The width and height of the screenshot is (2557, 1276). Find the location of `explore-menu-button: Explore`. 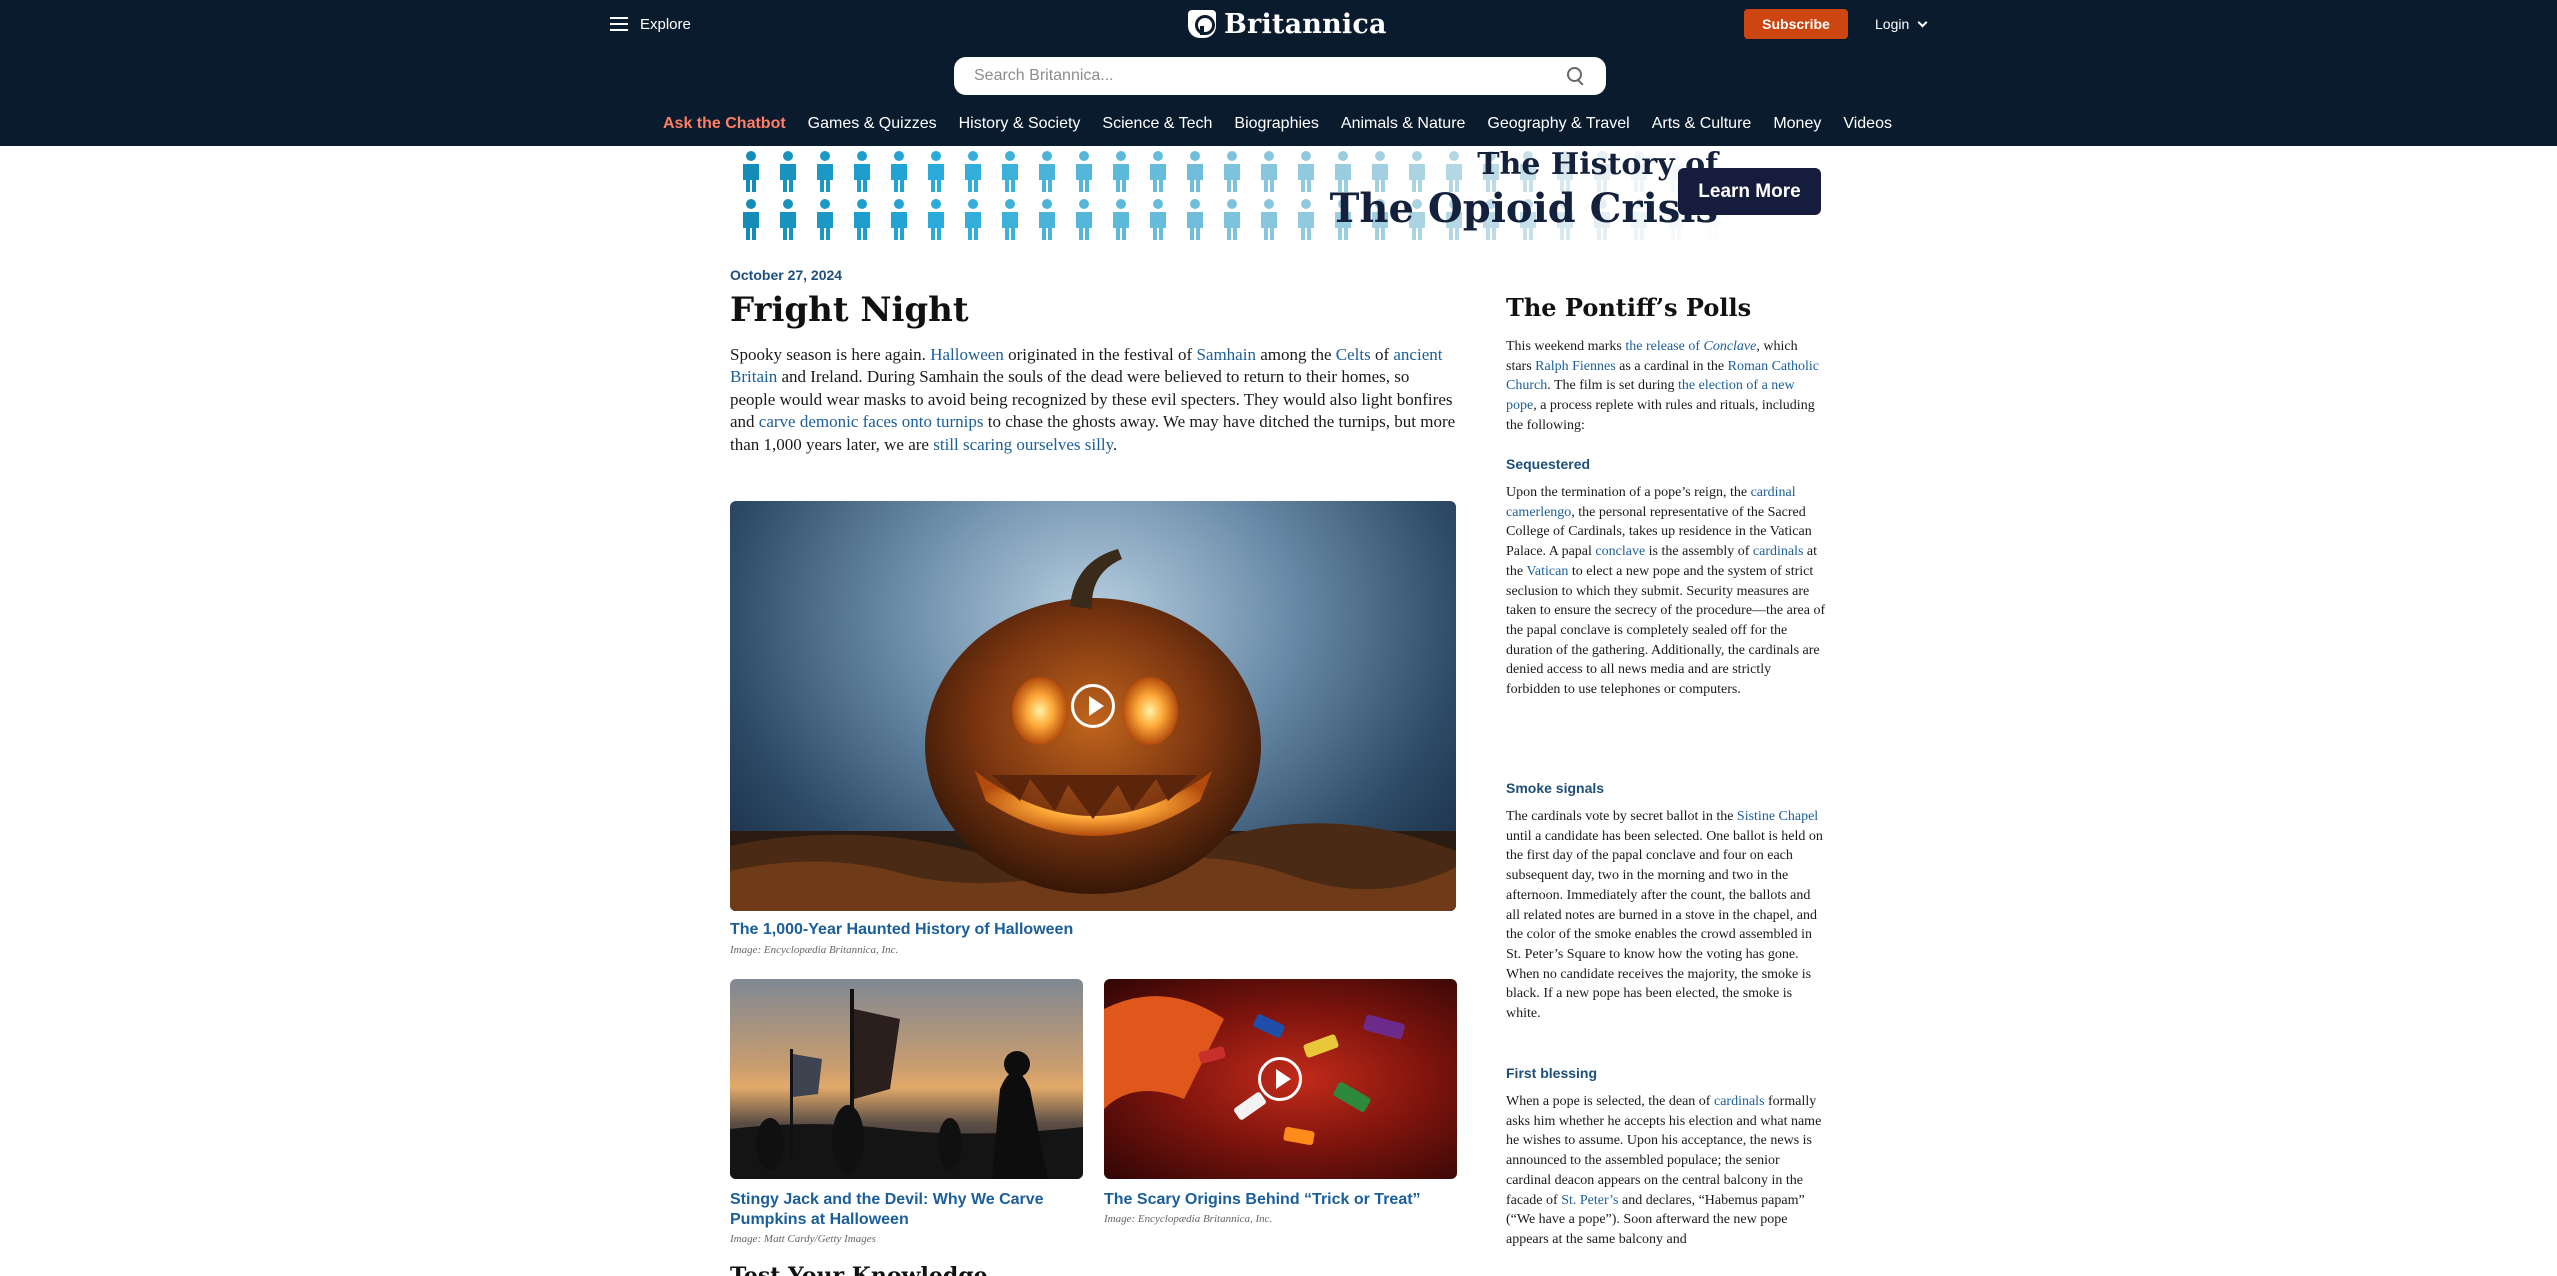

explore-menu-button: Explore is located at coordinates (650, 24).